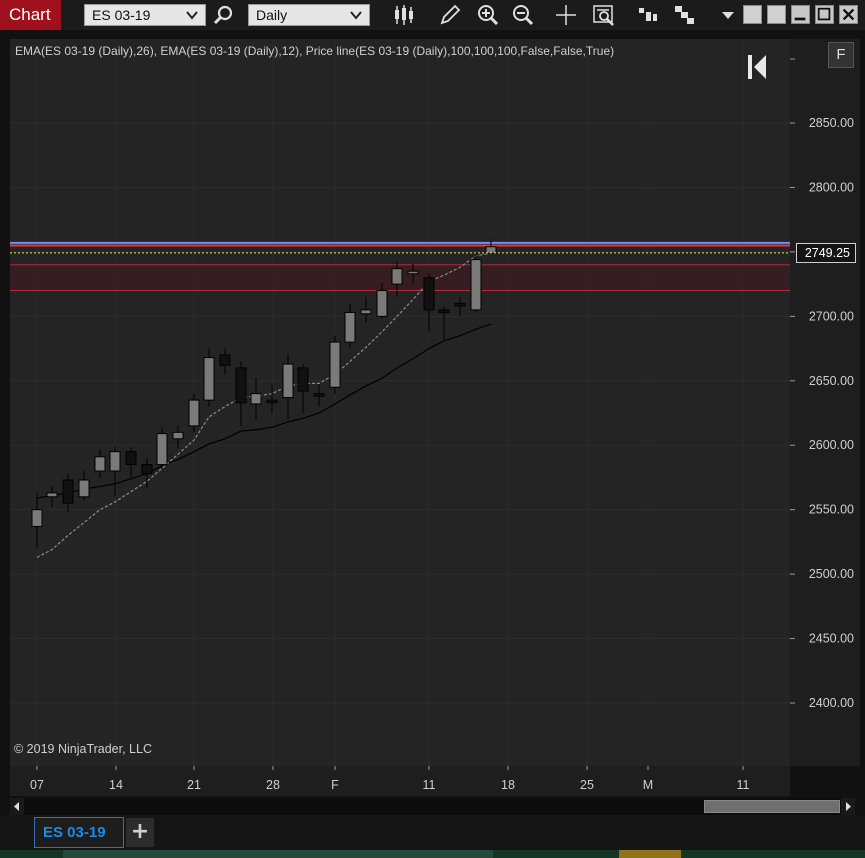  What do you see at coordinates (831, 445) in the screenshot?
I see `price-tick-label: 2600.00` at bounding box center [831, 445].